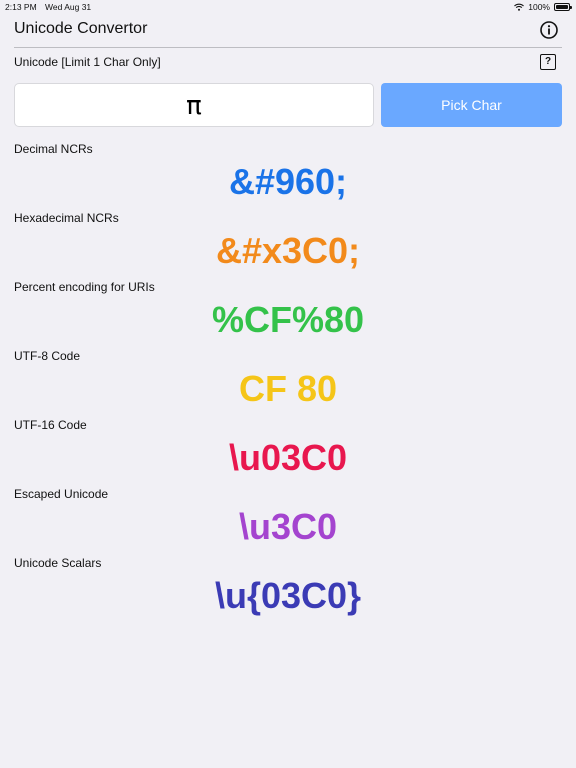  I want to click on result-label: Unicode Scalars, so click(58, 563).